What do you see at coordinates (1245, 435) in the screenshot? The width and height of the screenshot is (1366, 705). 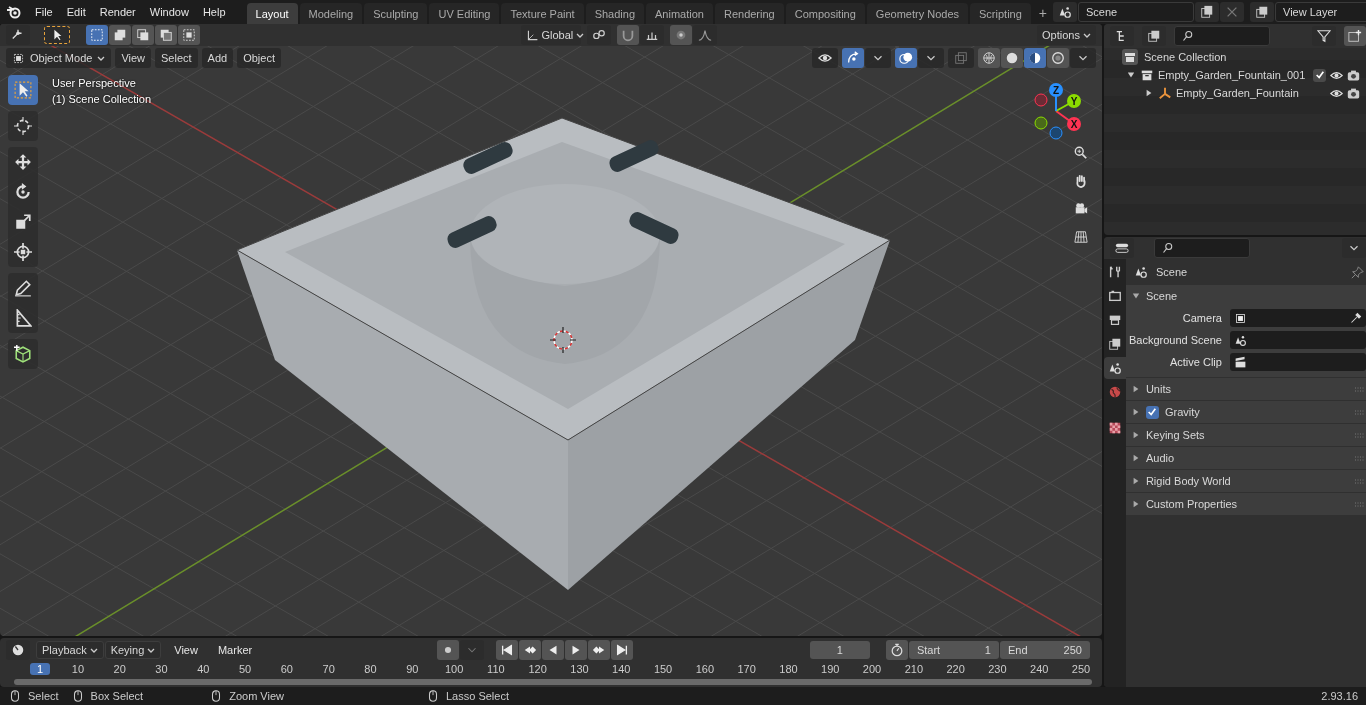 I see `panel-header: Keying Sets` at bounding box center [1245, 435].